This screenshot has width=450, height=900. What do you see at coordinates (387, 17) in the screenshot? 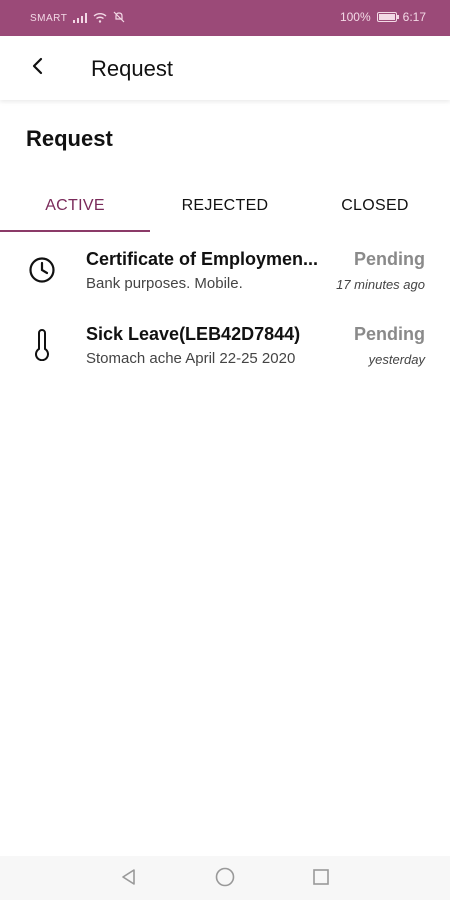
I see `battery-icon` at bounding box center [387, 17].